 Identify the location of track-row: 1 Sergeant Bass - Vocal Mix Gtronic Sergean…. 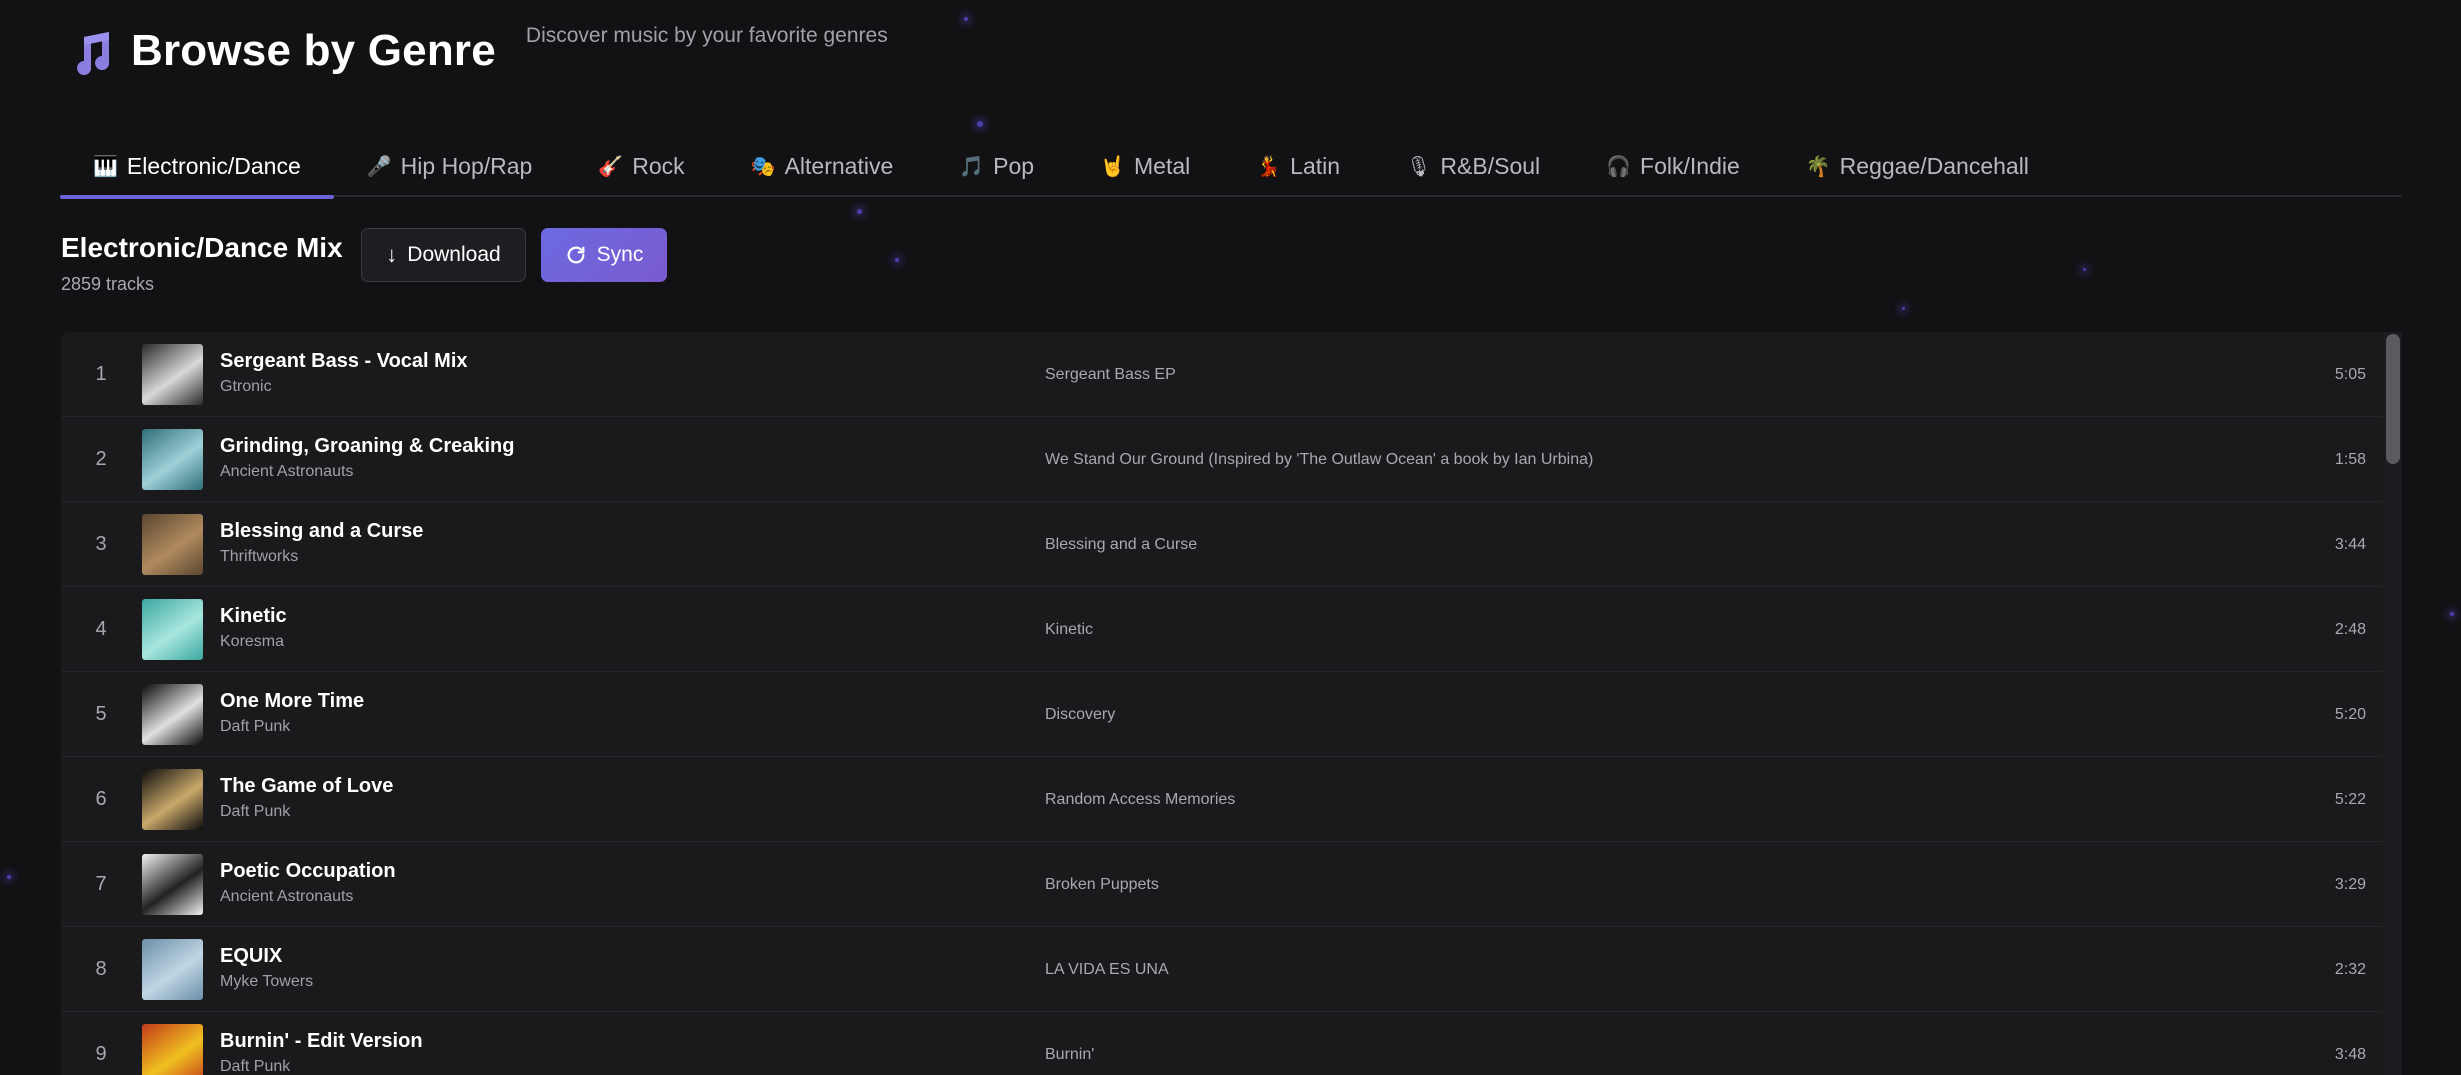
(1221, 374).